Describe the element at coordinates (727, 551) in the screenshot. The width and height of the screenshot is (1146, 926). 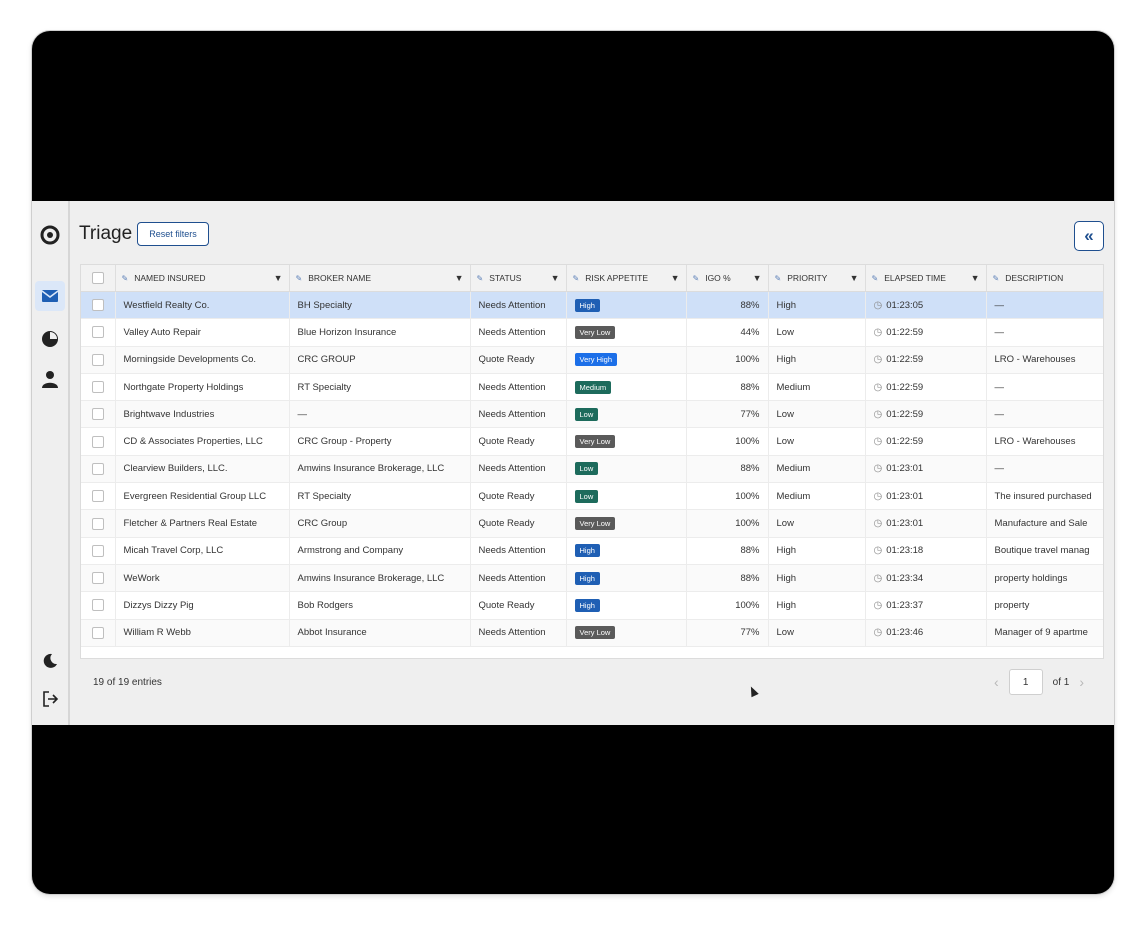
I see `igo-cell: 88%` at that location.